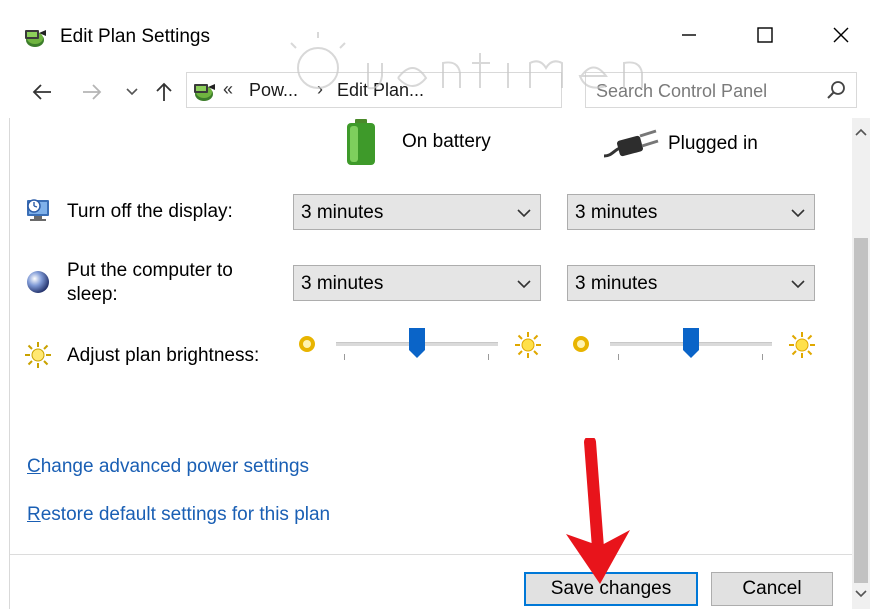  I want to click on display-plugged-select: 3 minutes, so click(691, 212).